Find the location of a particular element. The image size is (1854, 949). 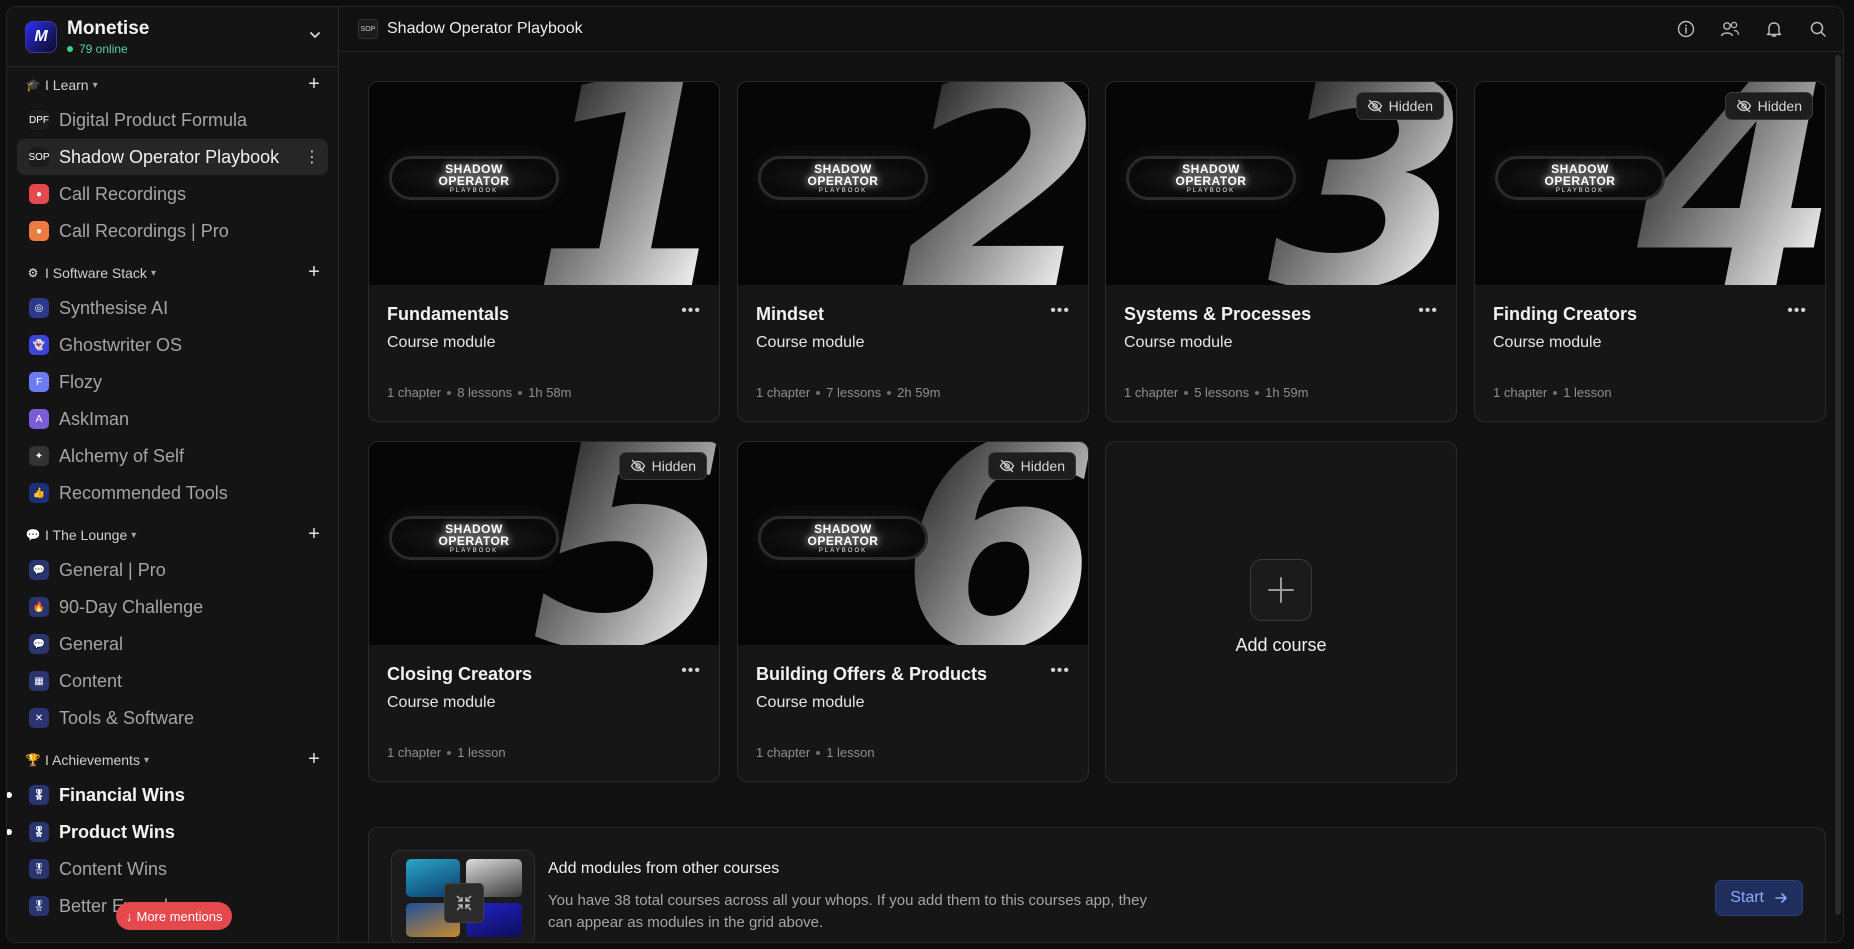

add-course-card: Add course is located at coordinates (1281, 612).